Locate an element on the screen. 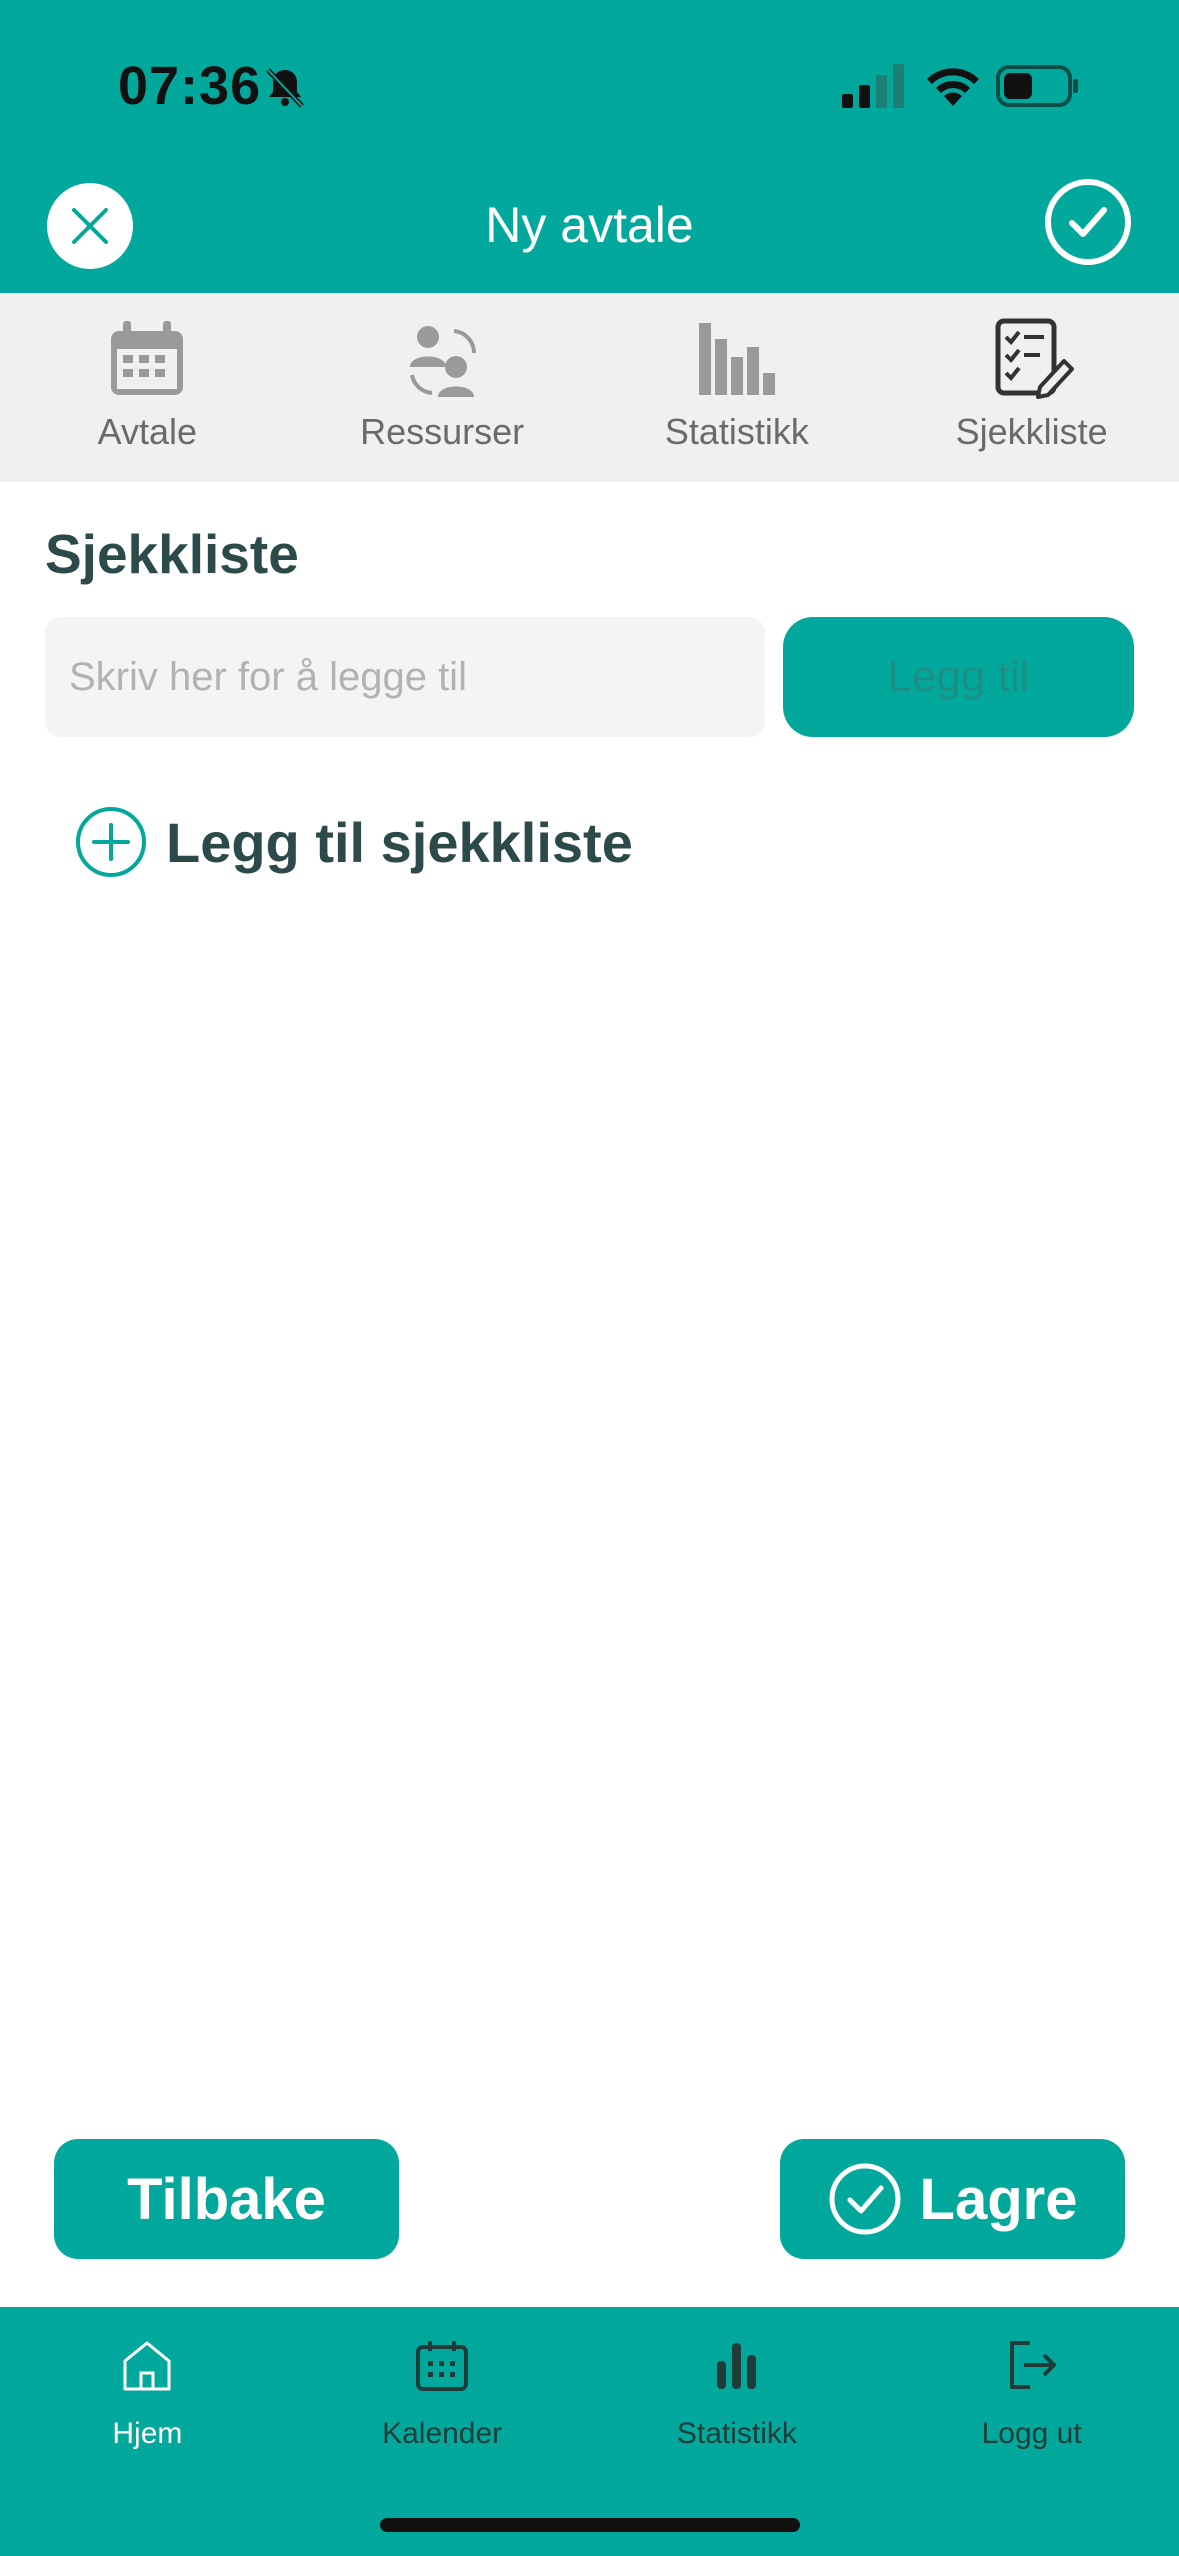 This screenshot has width=1179, height=2556. tab-statistikk: Statistikk is located at coordinates (737, 387).